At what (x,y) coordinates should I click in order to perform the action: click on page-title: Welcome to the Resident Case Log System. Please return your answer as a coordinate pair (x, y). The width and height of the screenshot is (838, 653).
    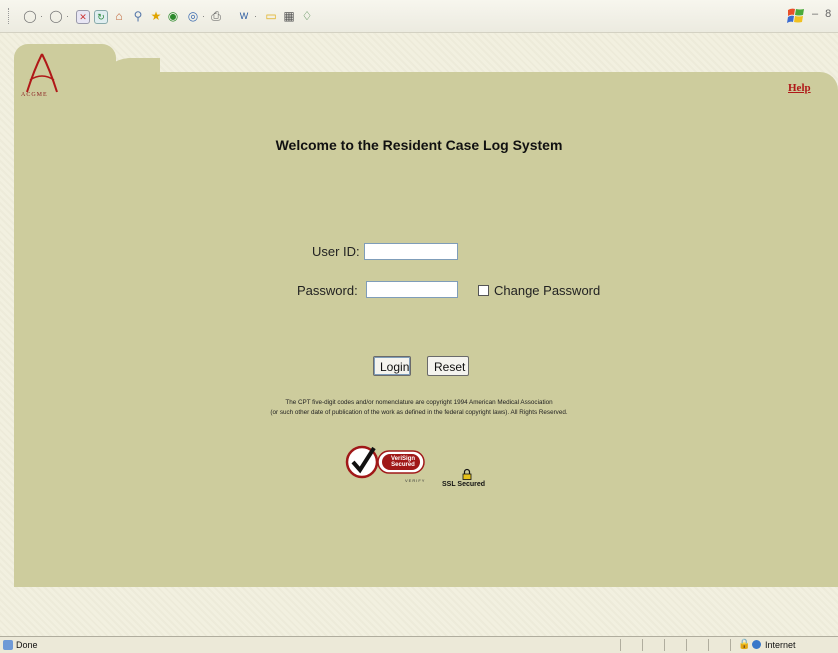
    Looking at the image, I should click on (419, 145).